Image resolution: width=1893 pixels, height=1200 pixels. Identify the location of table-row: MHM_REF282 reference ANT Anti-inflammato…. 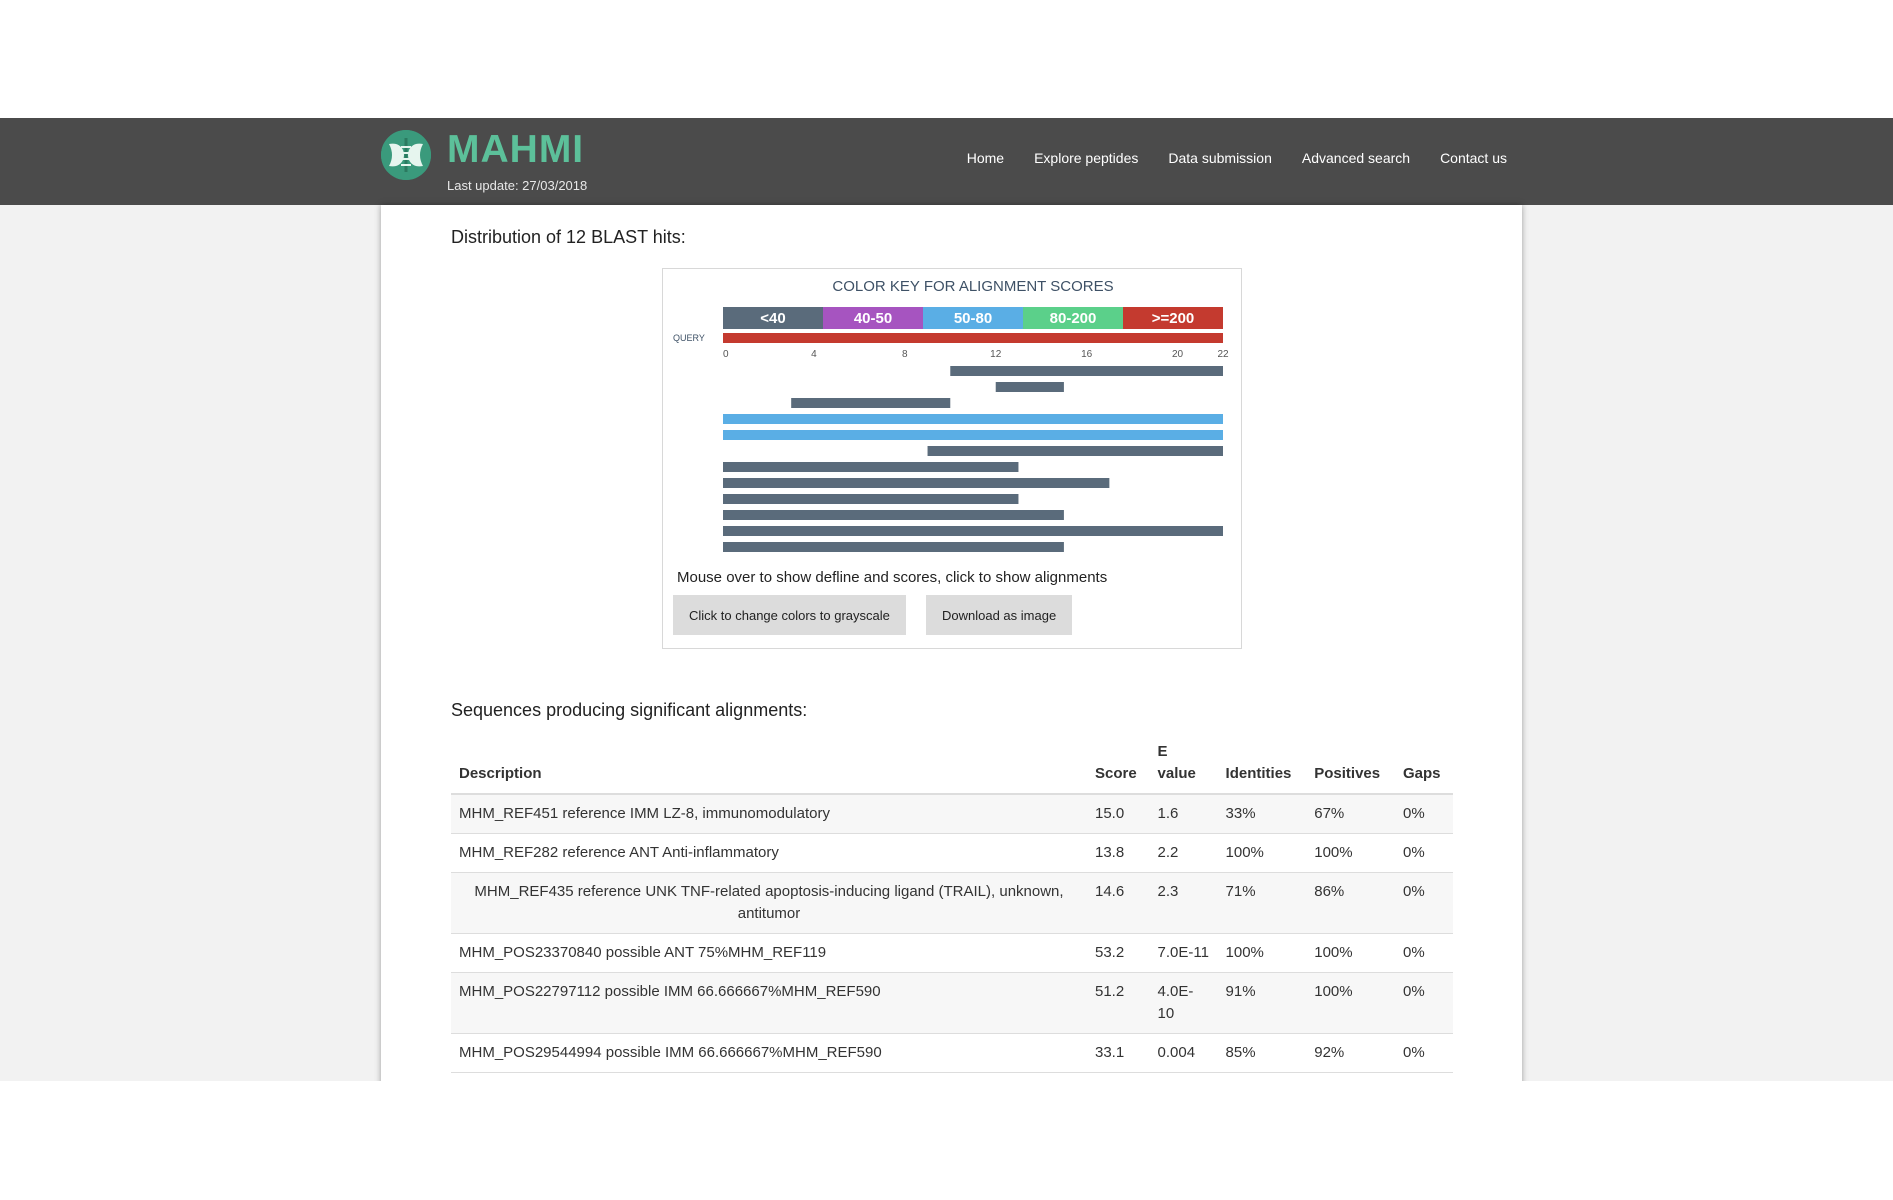
(952, 853).